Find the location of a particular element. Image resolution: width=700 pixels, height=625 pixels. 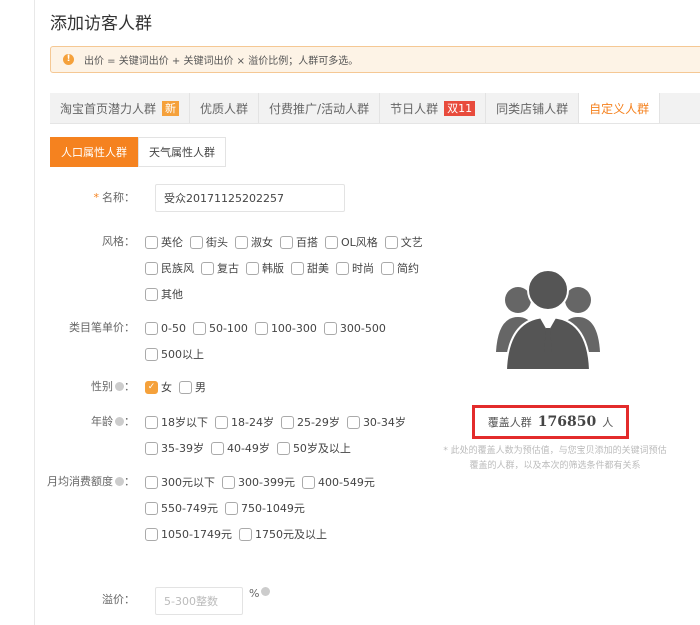

age-option: 35-39岁 is located at coordinates (174, 448).